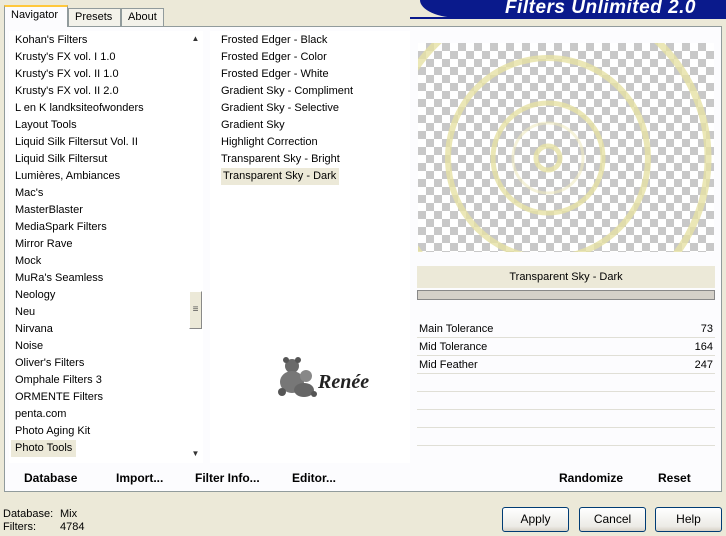 The image size is (726, 536). What do you see at coordinates (40, 414) in the screenshot?
I see `category-item: penta.com` at bounding box center [40, 414].